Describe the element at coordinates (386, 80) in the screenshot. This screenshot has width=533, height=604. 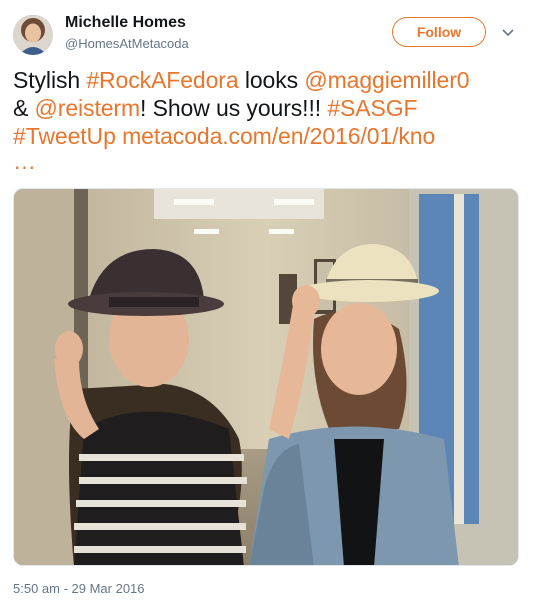
I see `mention-link: @maggiemiller0` at that location.